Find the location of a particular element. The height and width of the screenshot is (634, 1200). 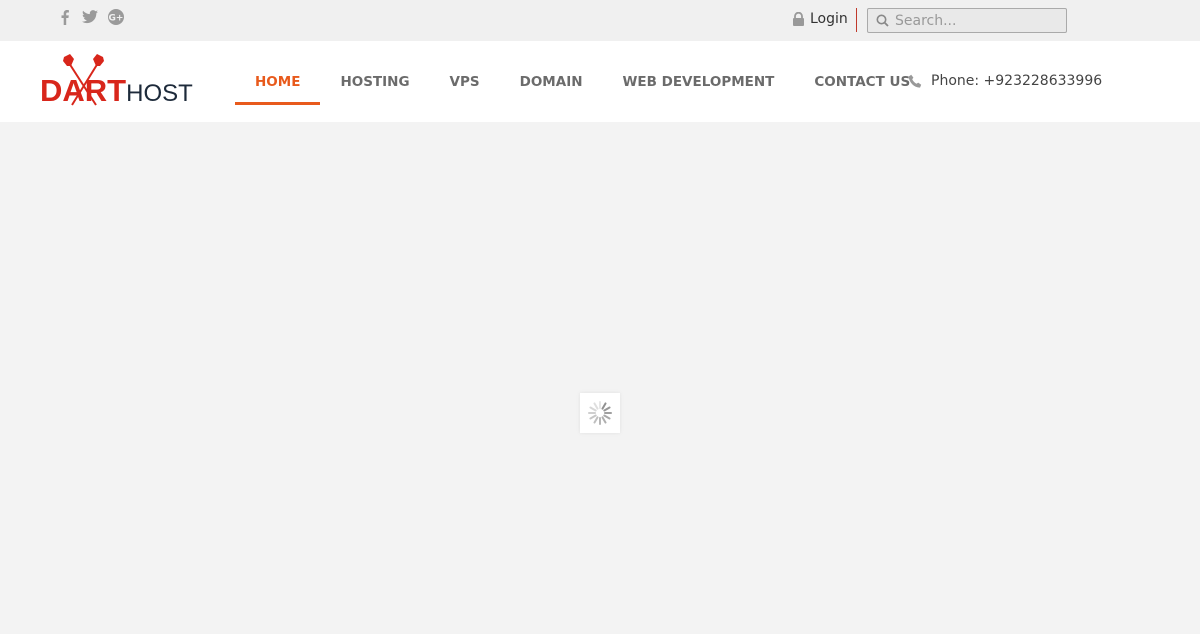

phone-number: Phone: +923228633996 is located at coordinates (1017, 81).